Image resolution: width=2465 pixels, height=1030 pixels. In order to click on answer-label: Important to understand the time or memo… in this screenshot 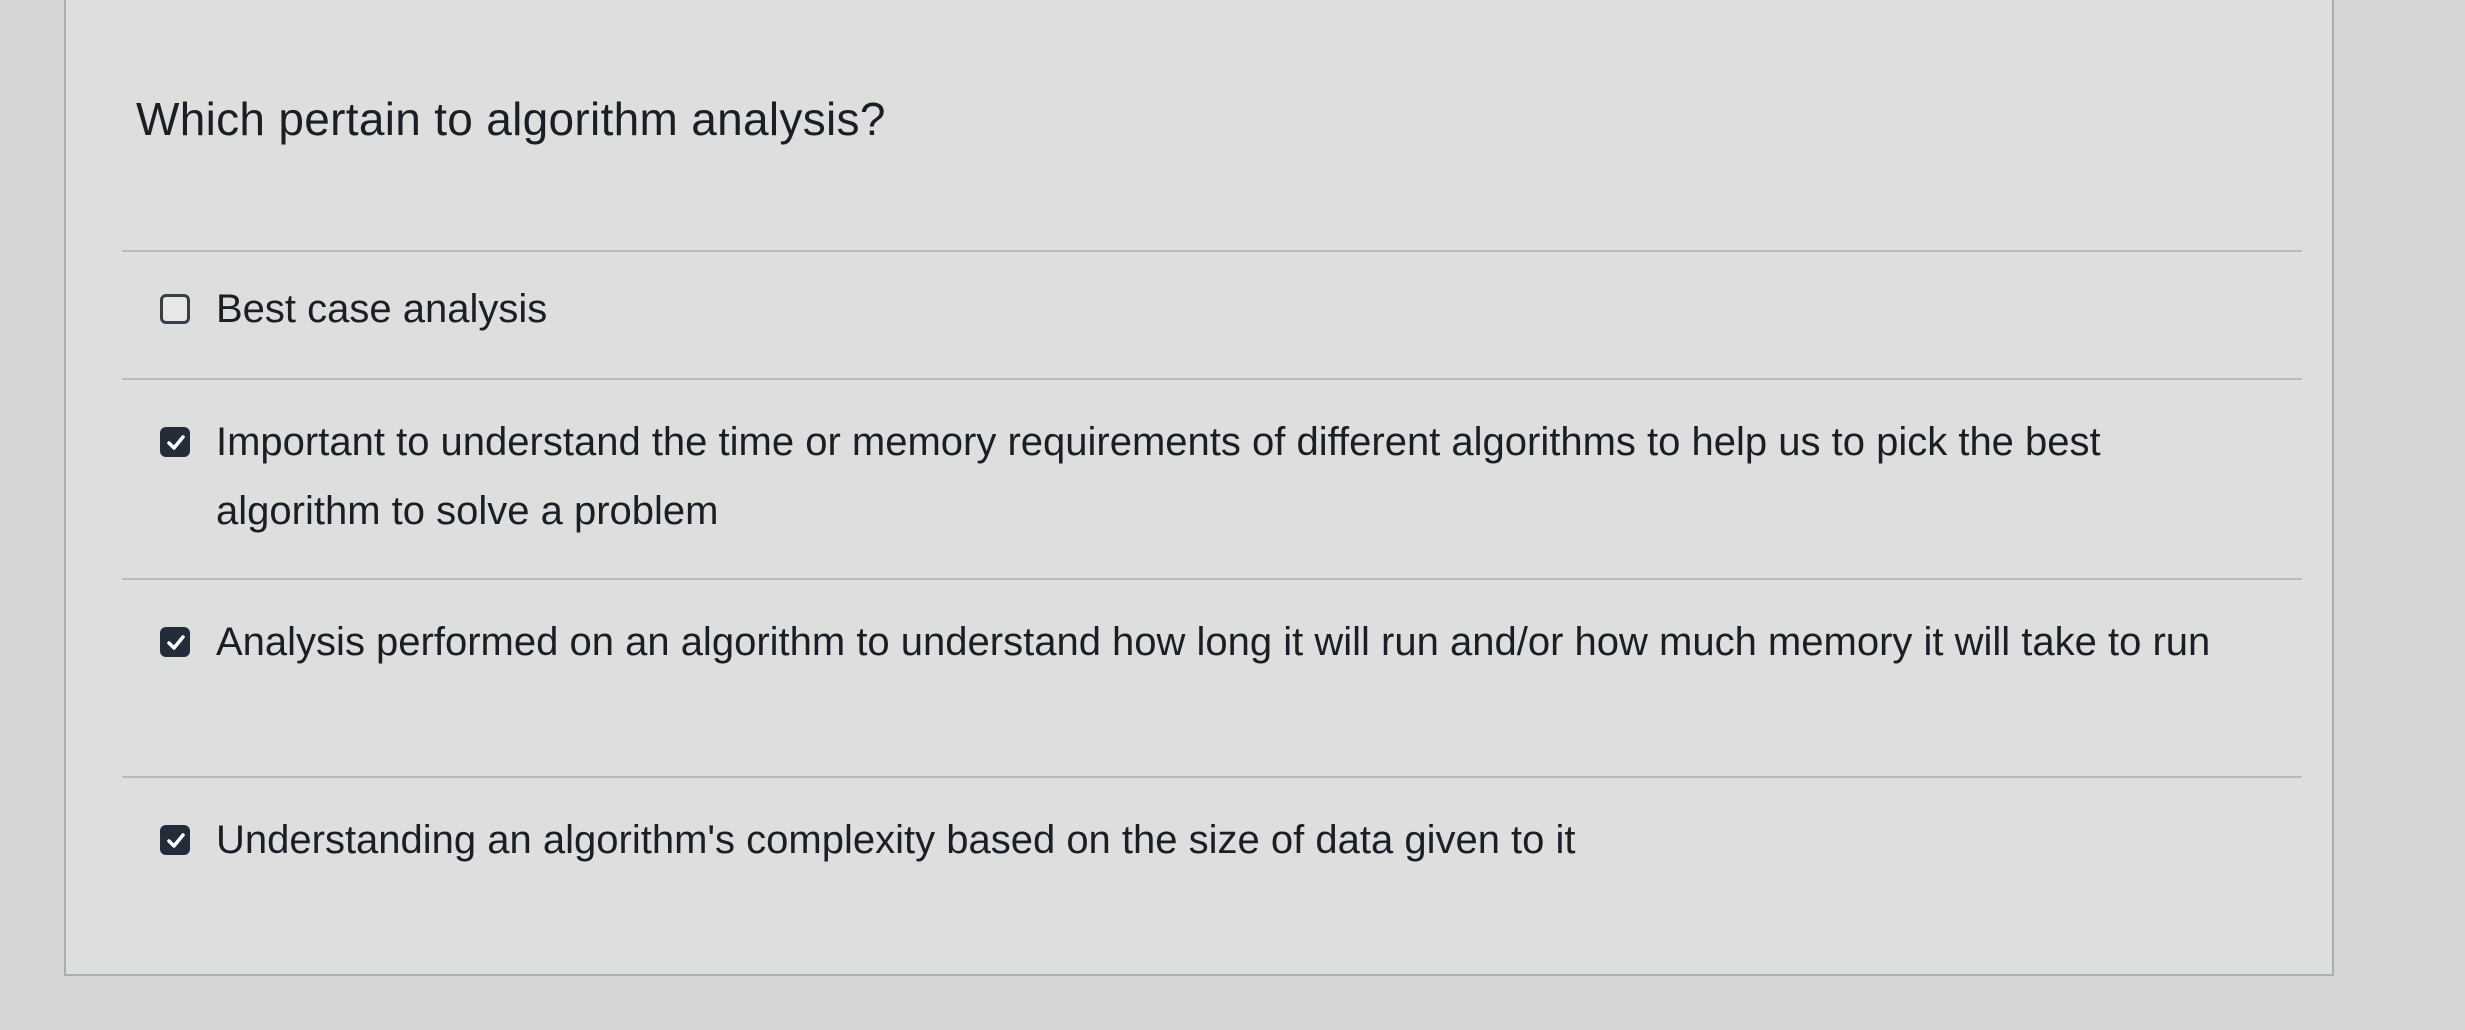, I will do `click(1158, 476)`.